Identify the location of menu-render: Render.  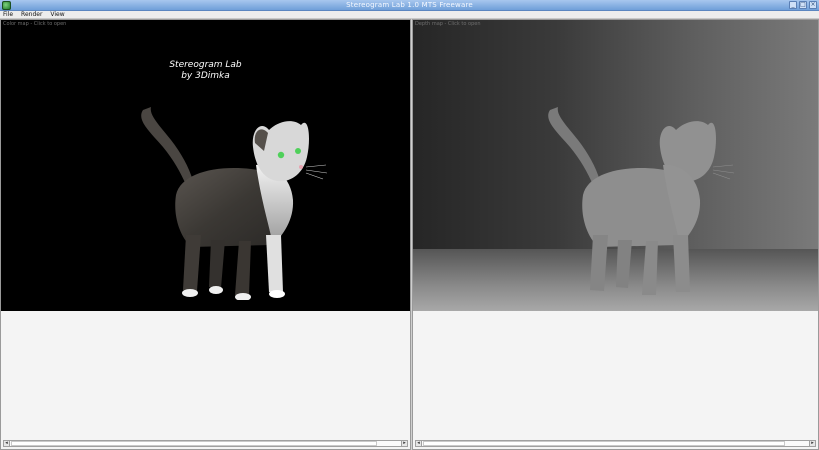
(31, 15).